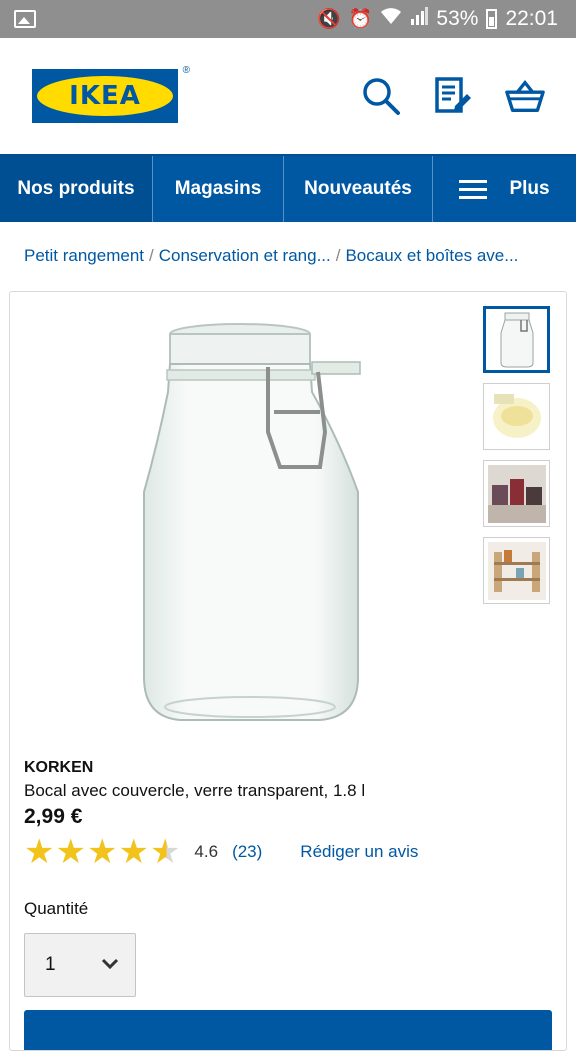 The height and width of the screenshot is (1051, 576). What do you see at coordinates (80, 965) in the screenshot?
I see `quantity-select: 1` at bounding box center [80, 965].